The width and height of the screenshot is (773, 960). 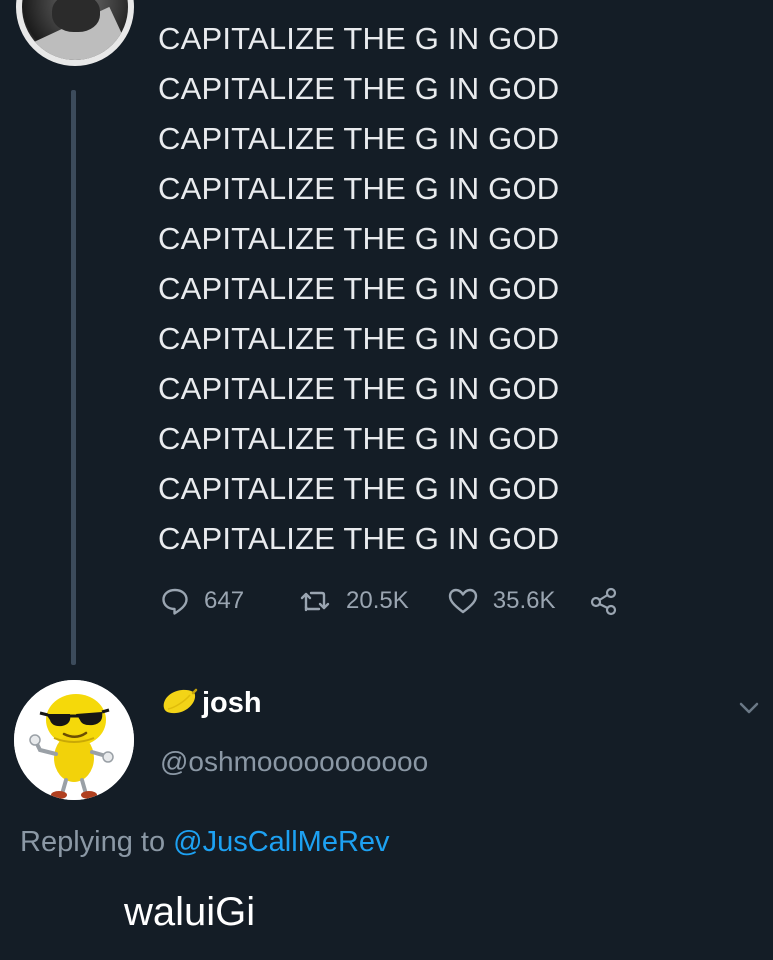 I want to click on author-avatar, so click(x=75, y=33).